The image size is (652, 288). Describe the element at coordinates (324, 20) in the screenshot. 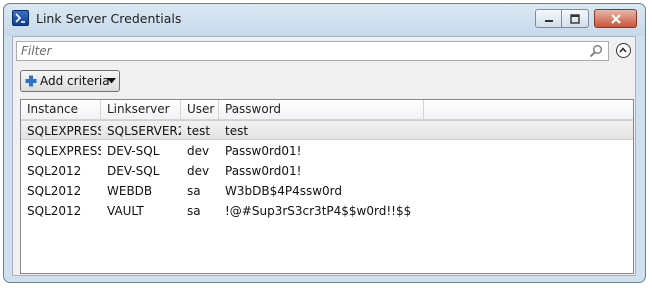

I see `title-bar: Link Server Credentials` at that location.